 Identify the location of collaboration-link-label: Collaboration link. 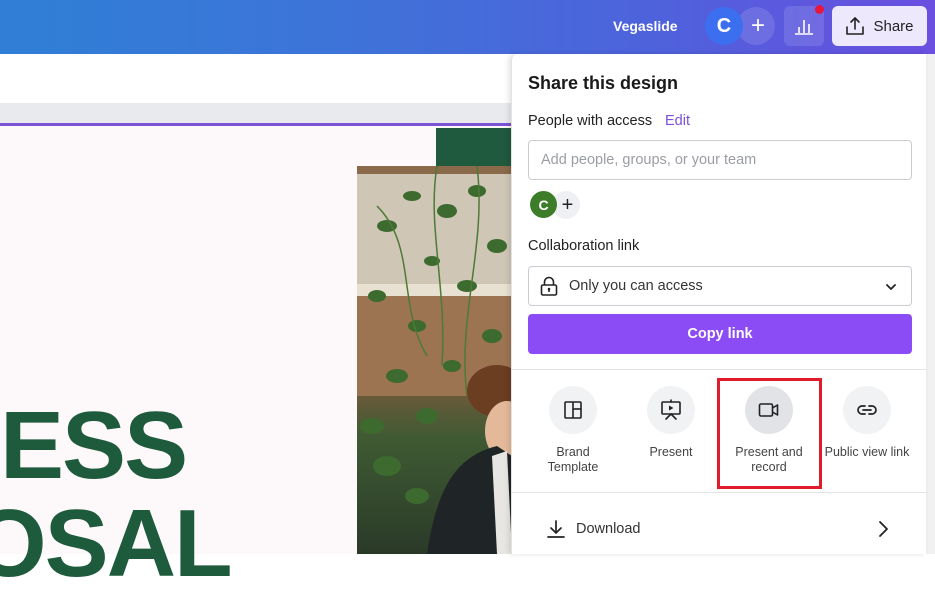
(584, 246).